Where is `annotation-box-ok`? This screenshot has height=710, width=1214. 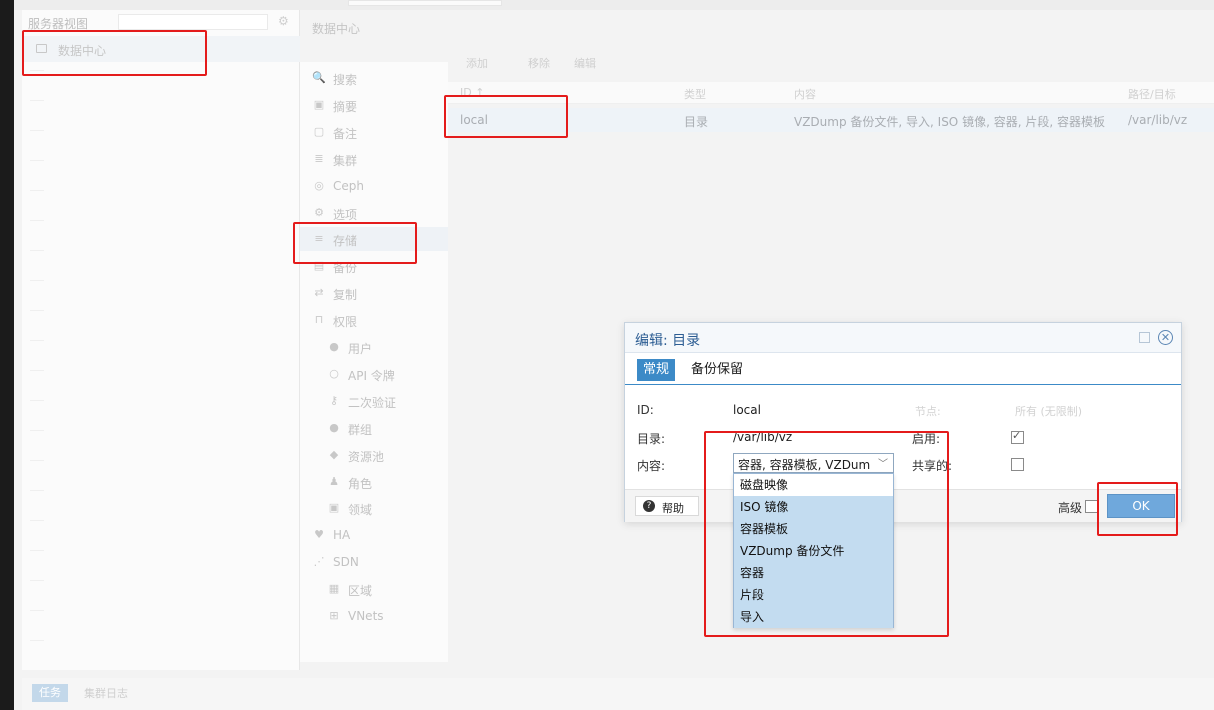 annotation-box-ok is located at coordinates (1137, 509).